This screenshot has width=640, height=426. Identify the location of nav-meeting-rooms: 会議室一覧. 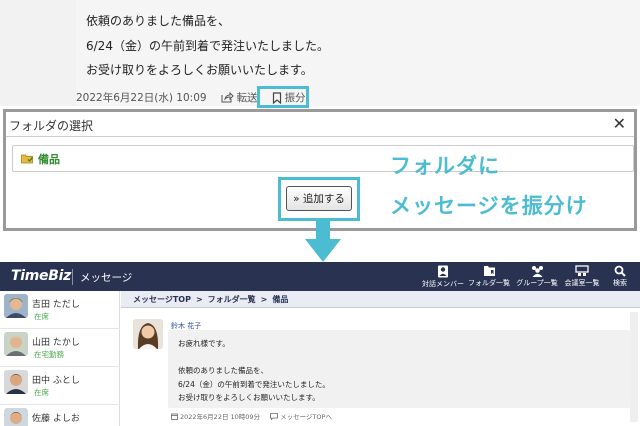
(582, 276).